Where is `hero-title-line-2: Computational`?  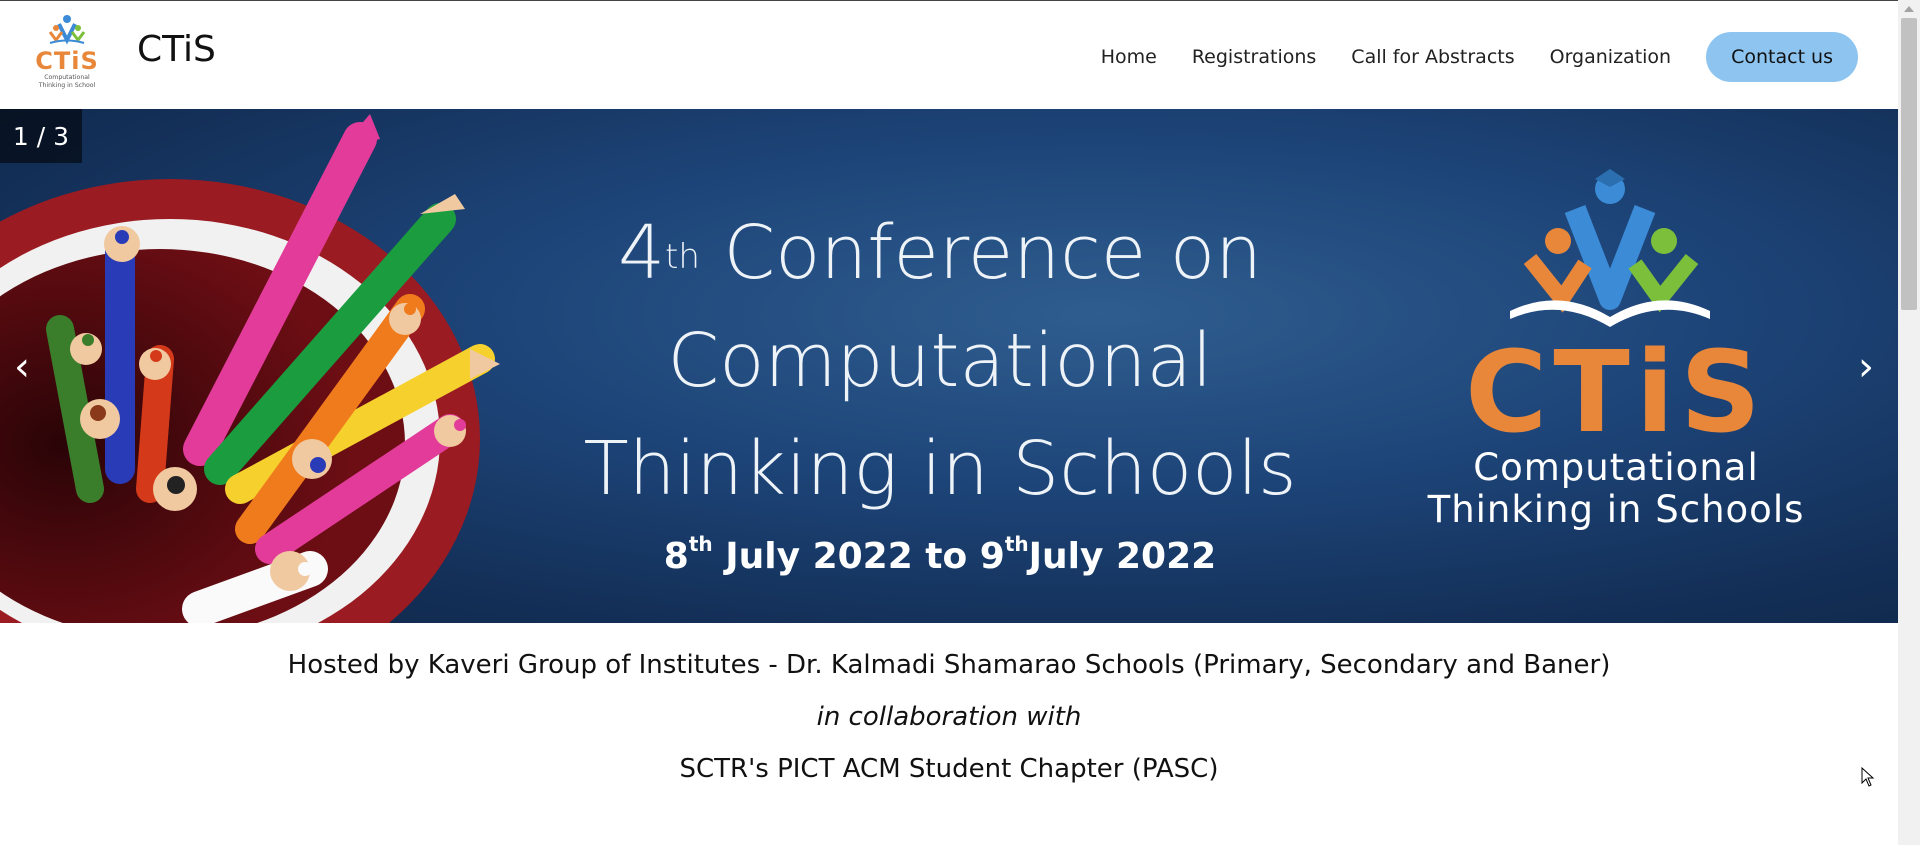 hero-title-line-2: Computational is located at coordinates (940, 361).